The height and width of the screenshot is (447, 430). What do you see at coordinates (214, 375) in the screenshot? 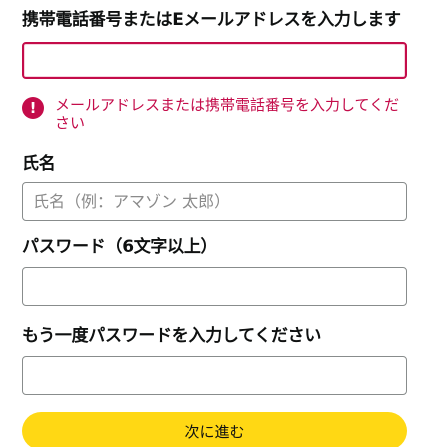
I see `password-confirm-input` at bounding box center [214, 375].